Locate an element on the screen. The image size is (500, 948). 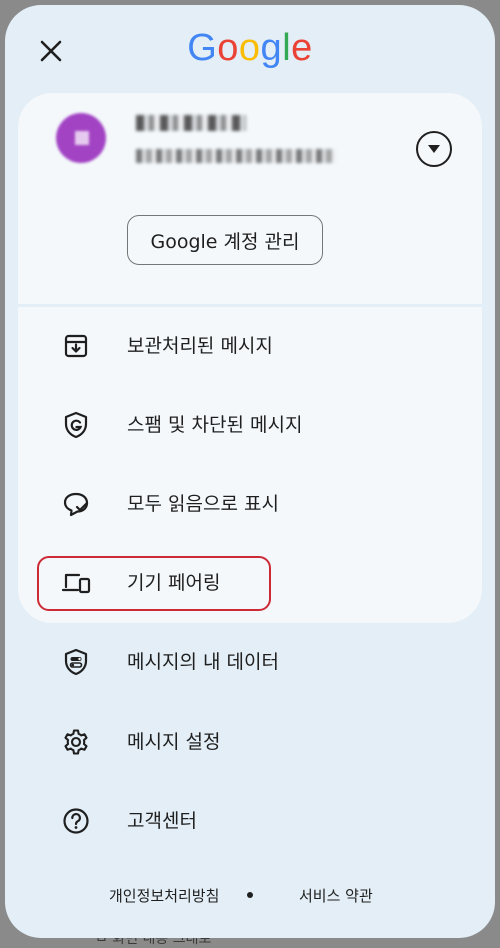
logo-letter: G is located at coordinates (202, 48).